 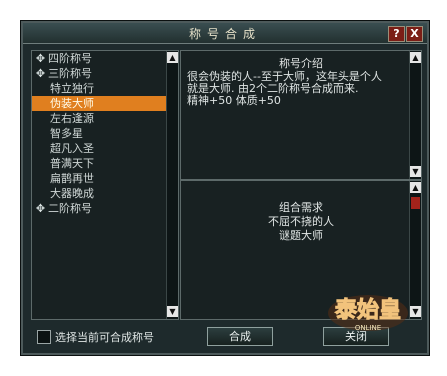 What do you see at coordinates (99, 193) in the screenshot?
I see `title-list-item: 大器晚成` at bounding box center [99, 193].